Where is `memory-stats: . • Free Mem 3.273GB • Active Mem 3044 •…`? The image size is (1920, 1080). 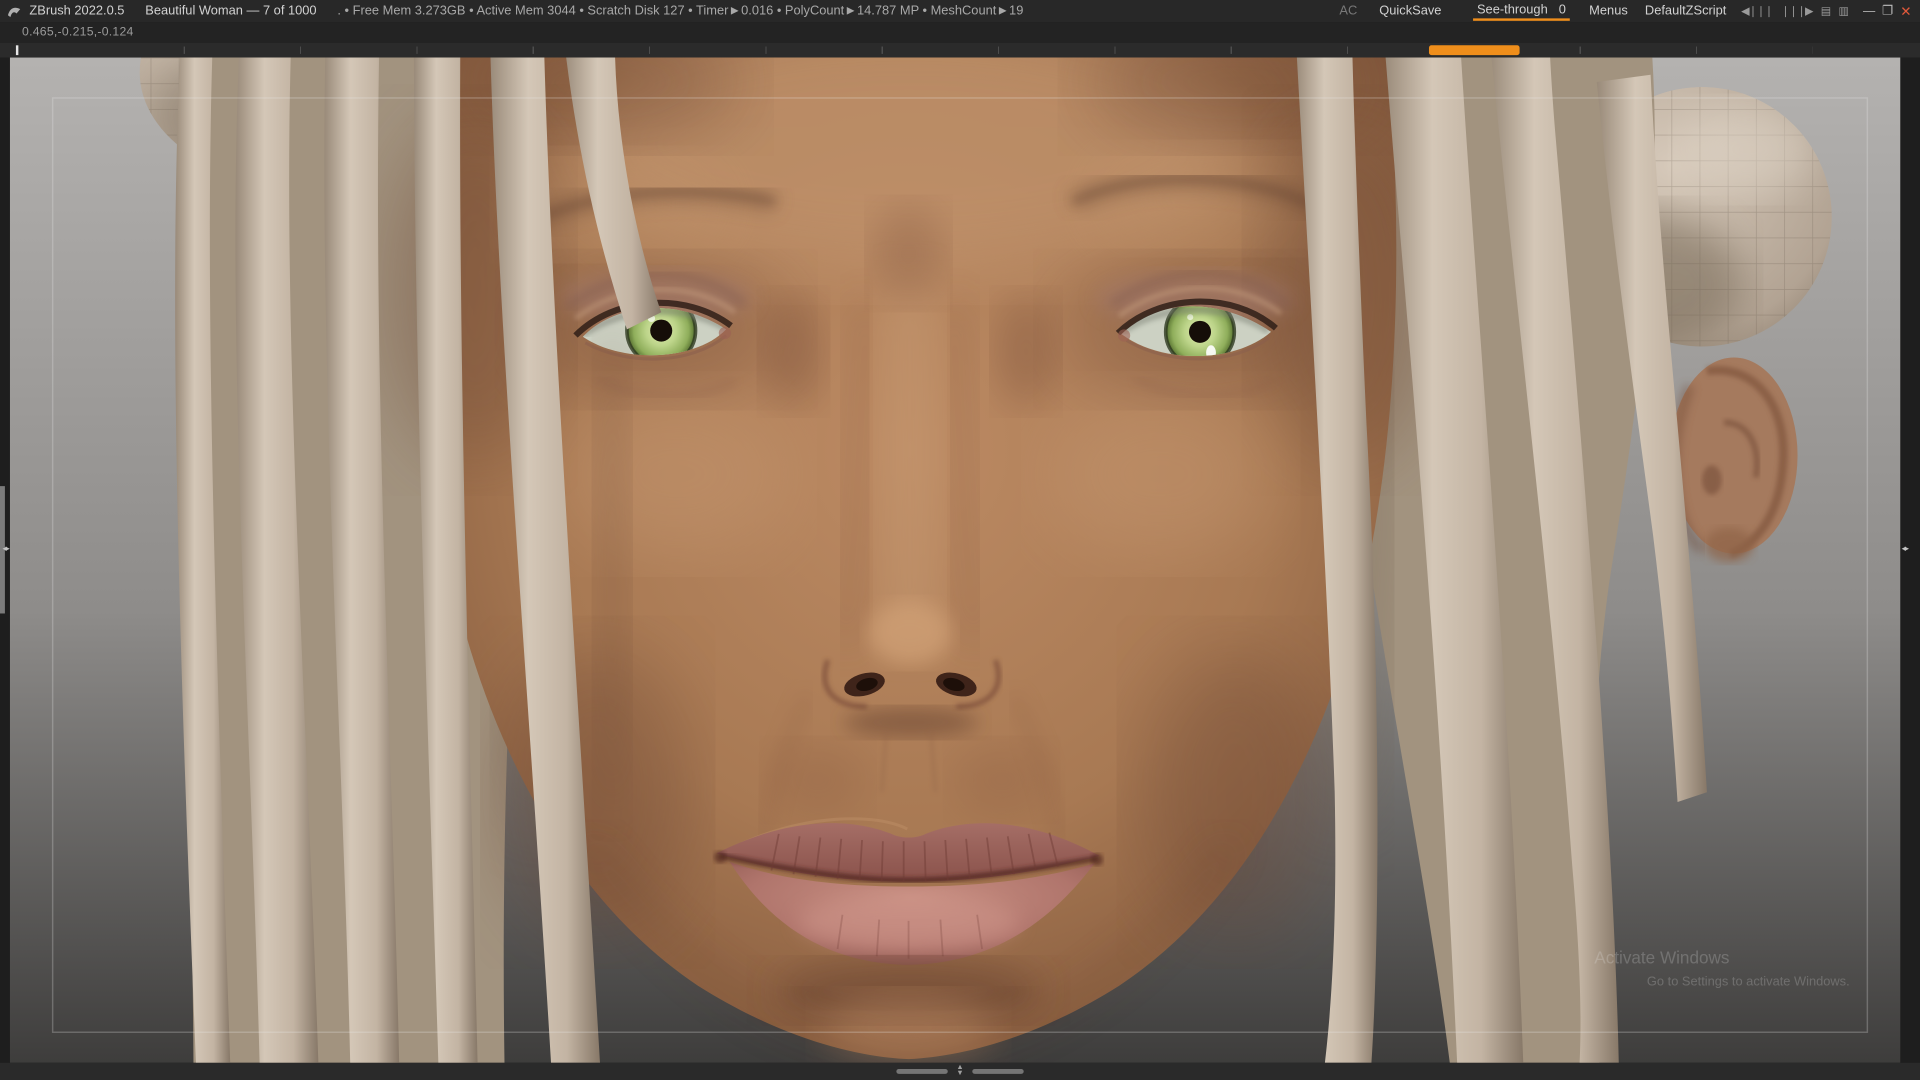
memory-stats: . • Free Mem 3.273GB • Active Mem 3044 •… is located at coordinates (680, 11).